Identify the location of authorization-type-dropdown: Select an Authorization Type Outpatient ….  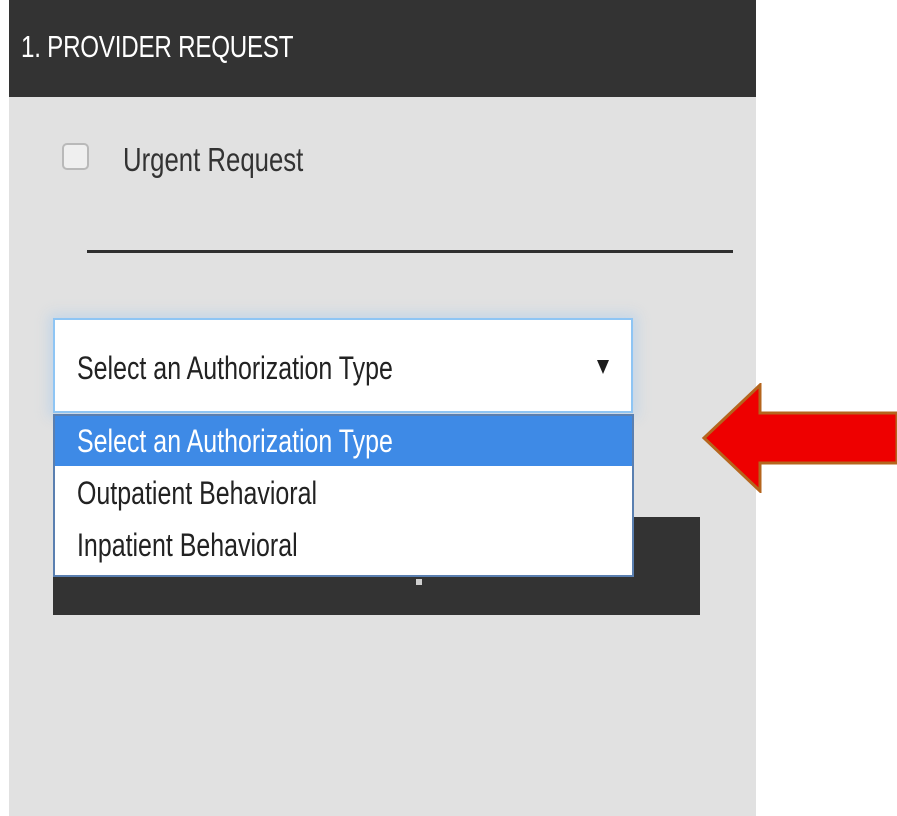
(343, 495).